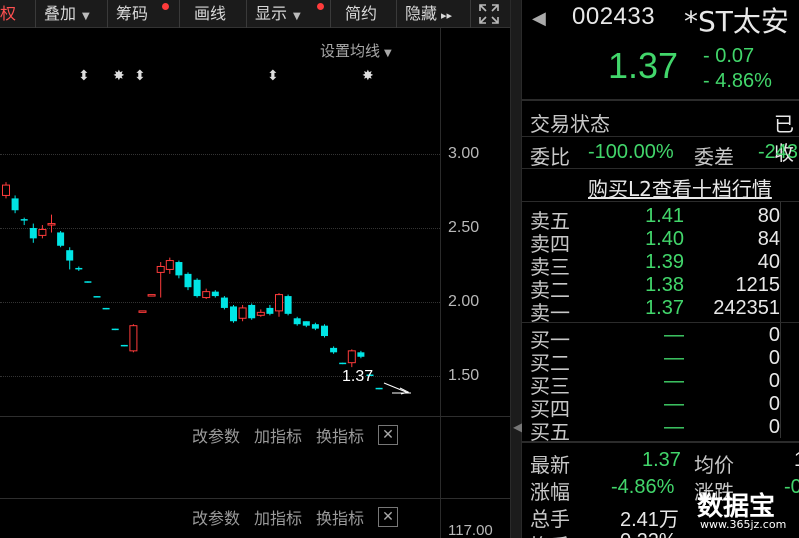 The height and width of the screenshot is (538, 799). Describe the element at coordinates (758, 285) in the screenshot. I see `ask-volume: 1215` at that location.